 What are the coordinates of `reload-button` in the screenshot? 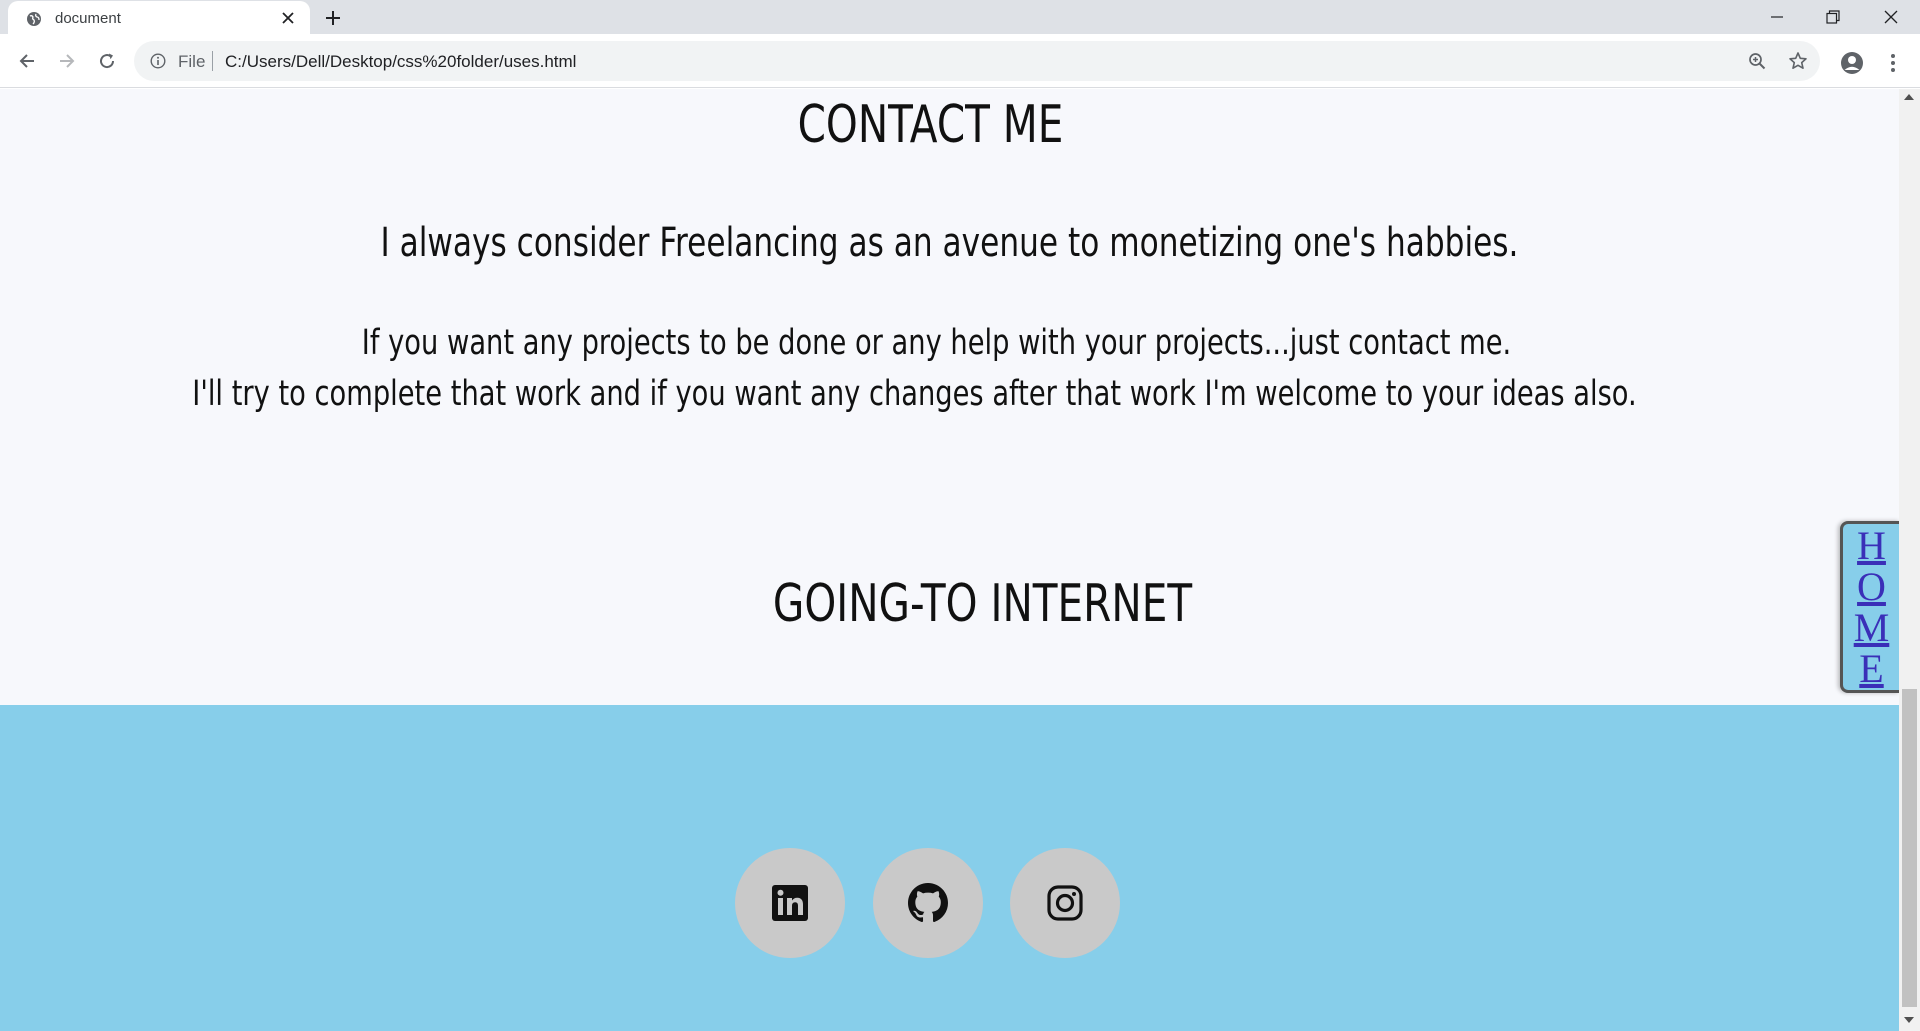 It's located at (107, 61).